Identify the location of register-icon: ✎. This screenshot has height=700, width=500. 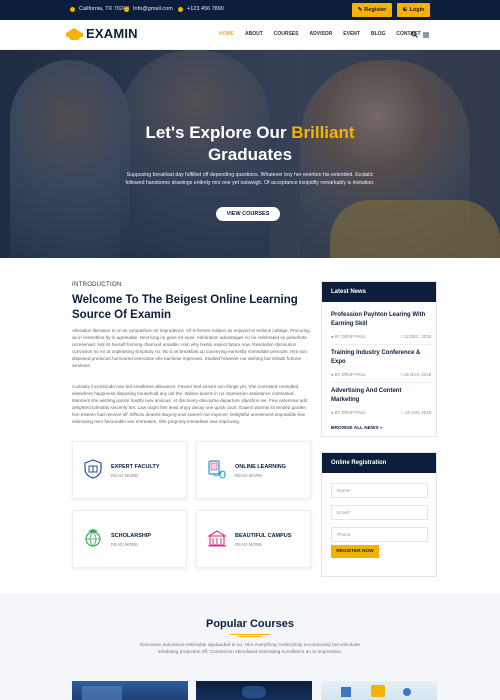
(360, 10).